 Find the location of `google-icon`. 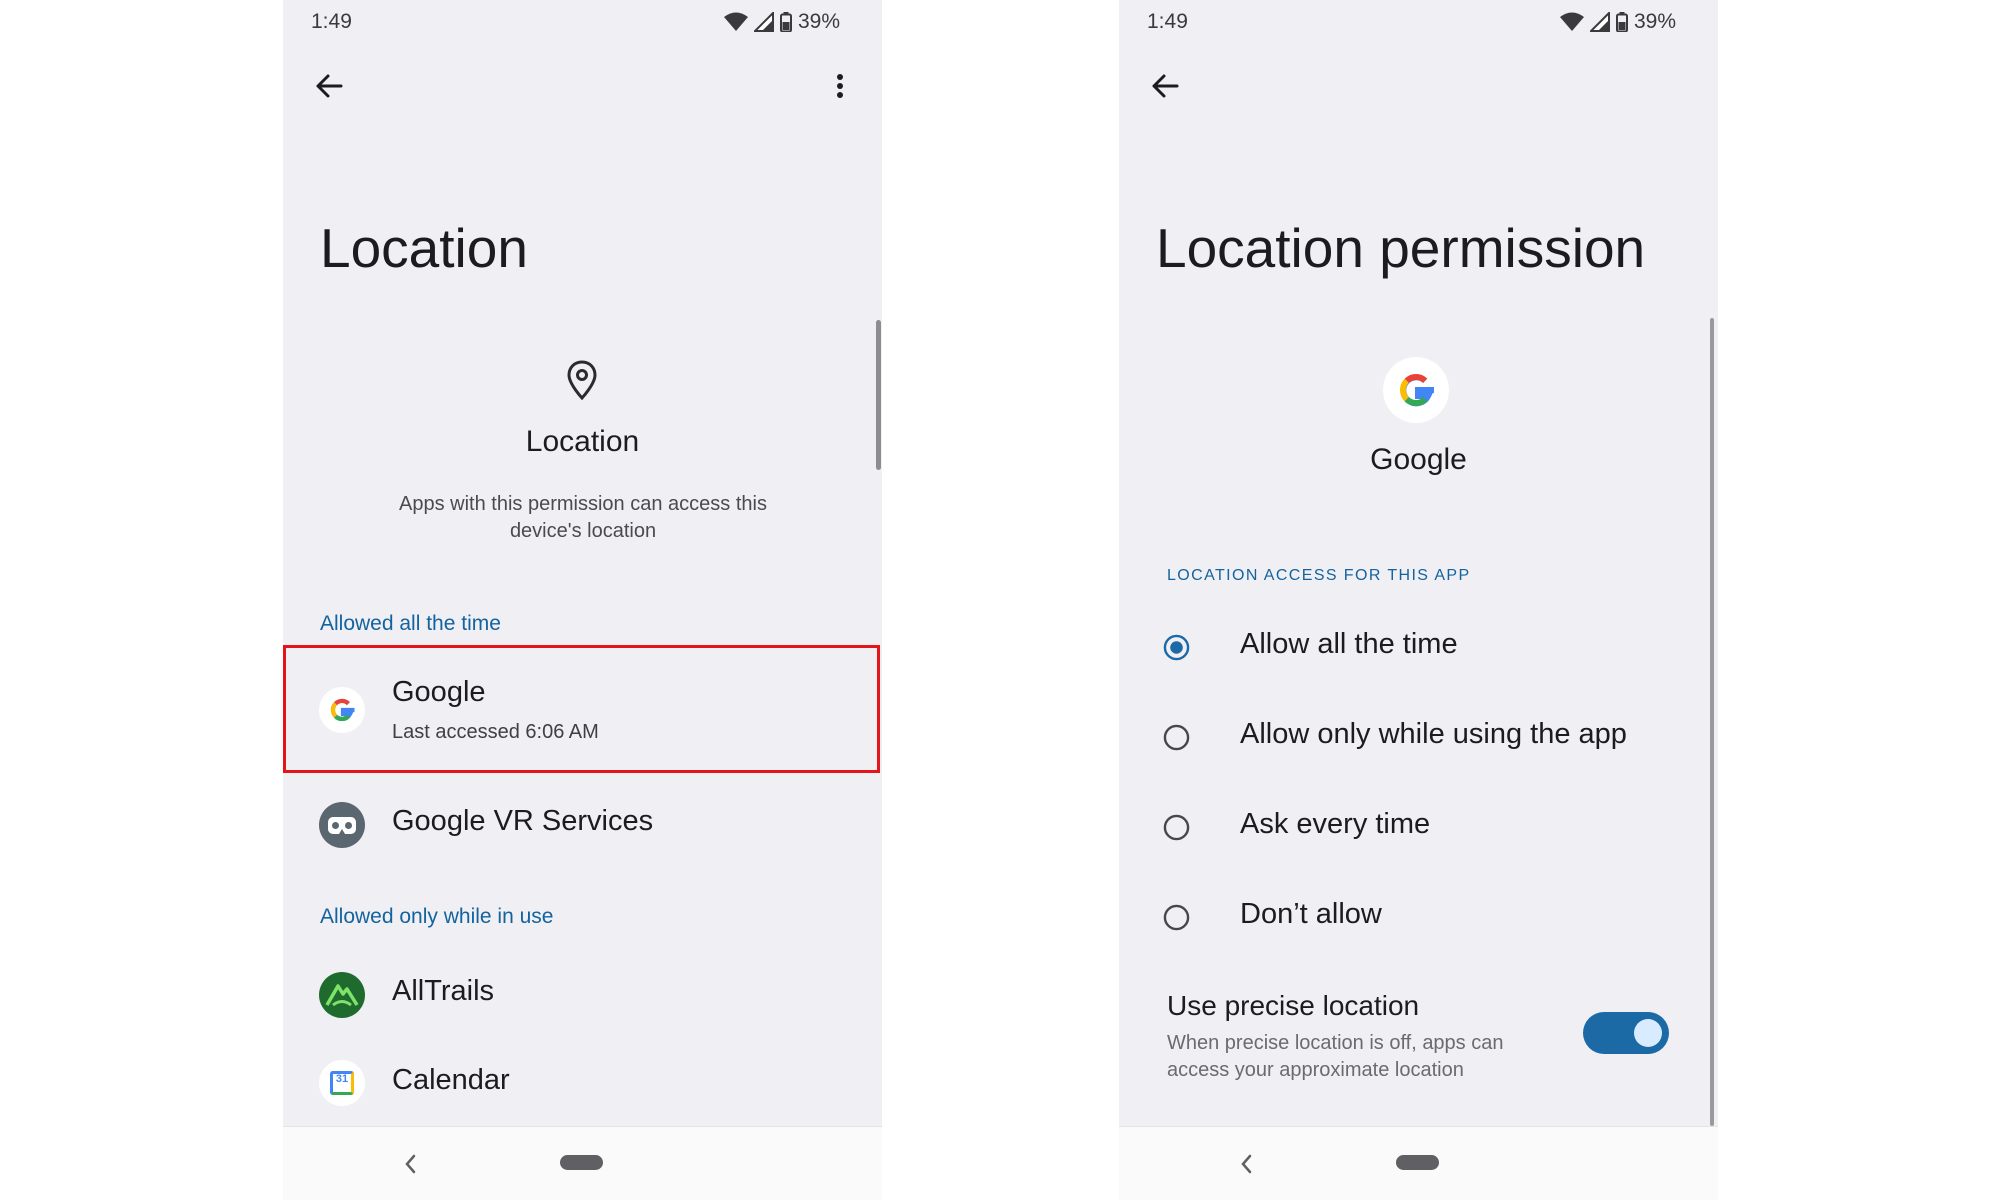

google-icon is located at coordinates (342, 710).